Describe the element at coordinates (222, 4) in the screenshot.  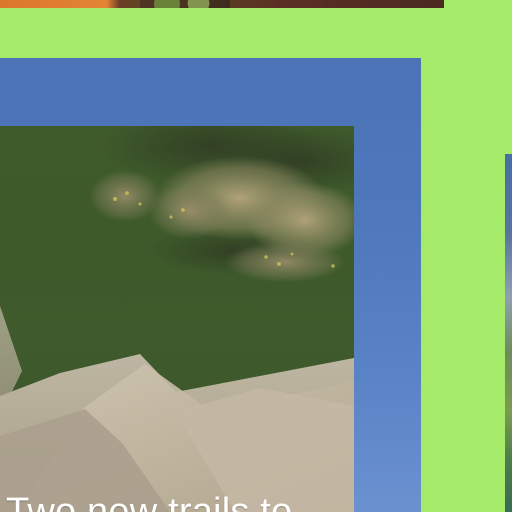
I see `top-story-thumbnail` at that location.